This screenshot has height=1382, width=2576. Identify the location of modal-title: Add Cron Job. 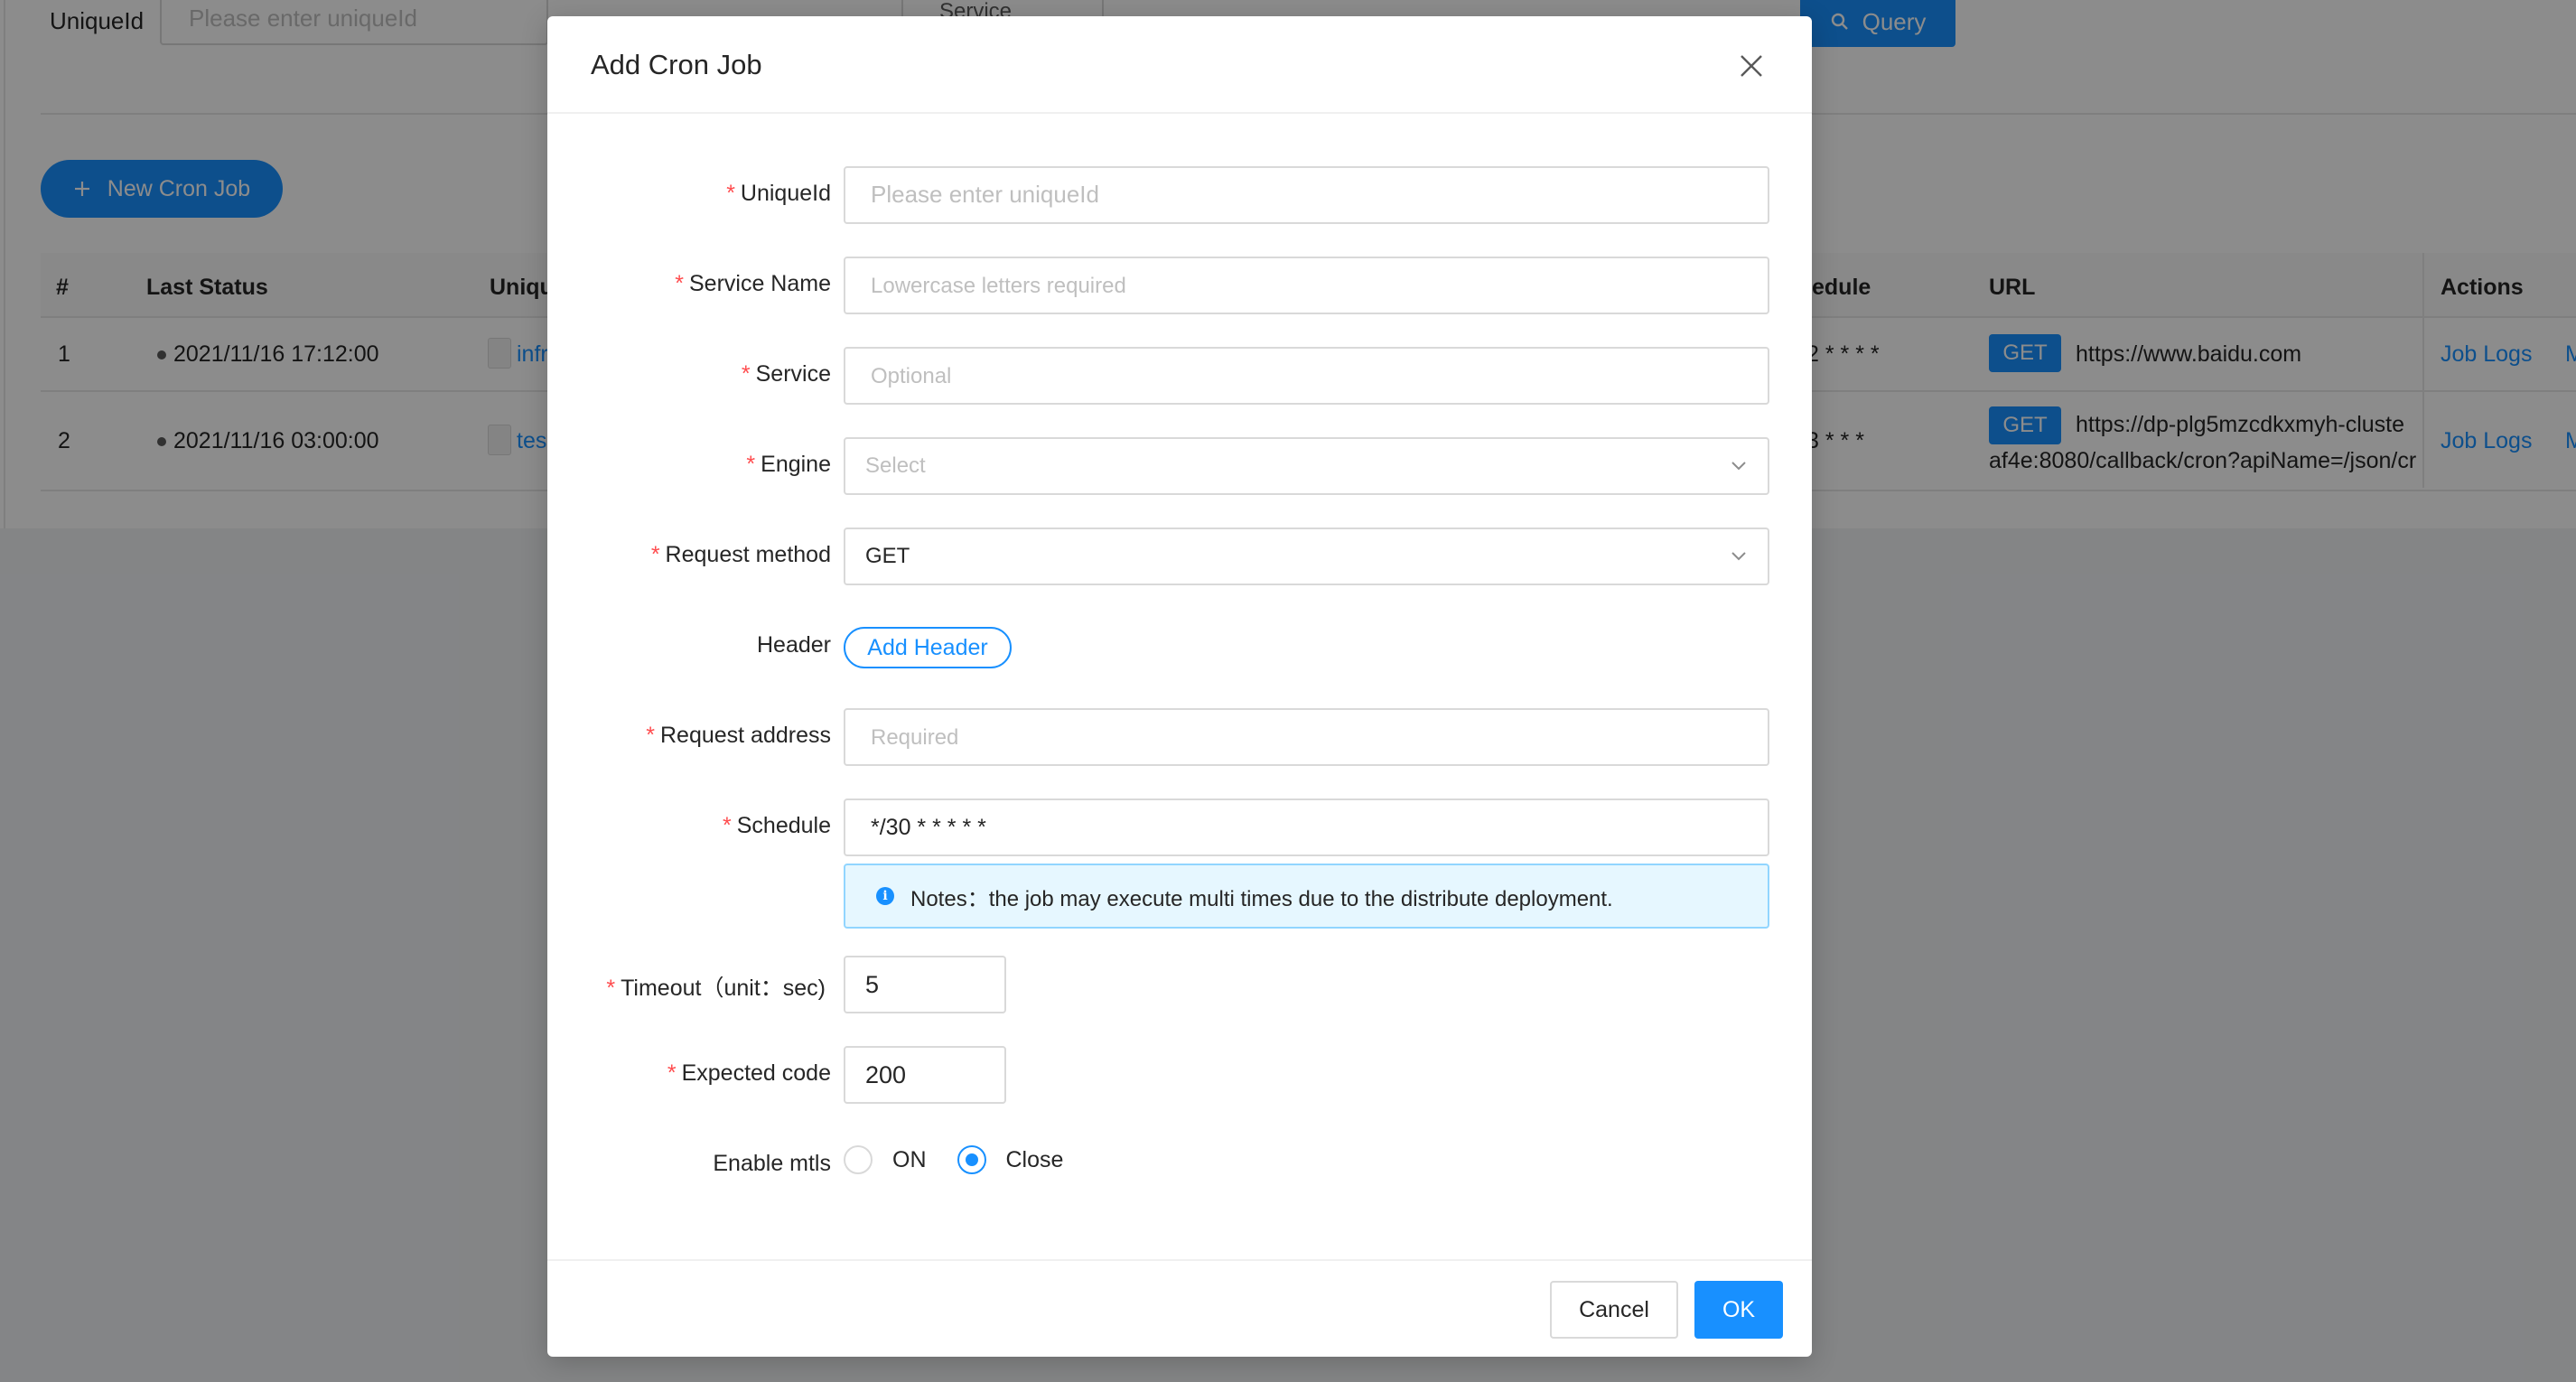
(676, 64).